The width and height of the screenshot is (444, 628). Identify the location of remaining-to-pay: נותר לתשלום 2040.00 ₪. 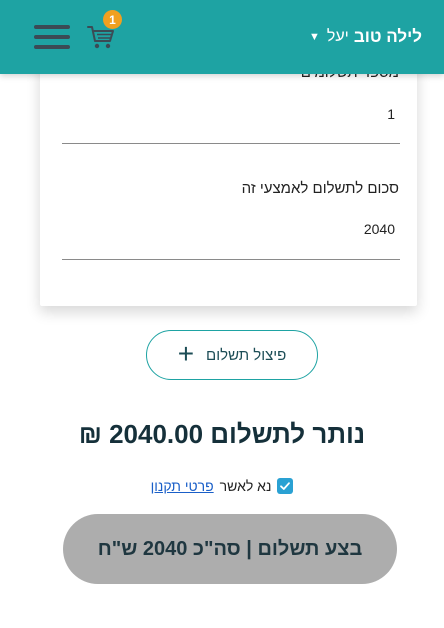
(222, 434).